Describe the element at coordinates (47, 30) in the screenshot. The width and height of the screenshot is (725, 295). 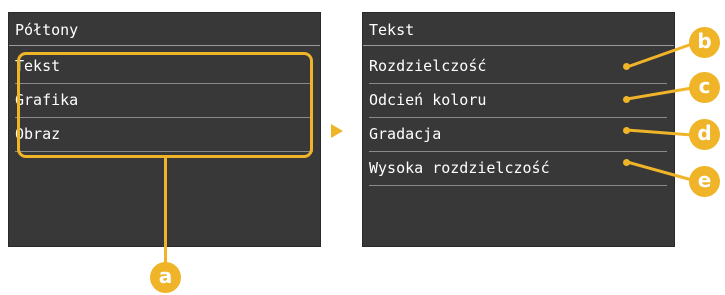
I see `screen-title: Półtony` at that location.